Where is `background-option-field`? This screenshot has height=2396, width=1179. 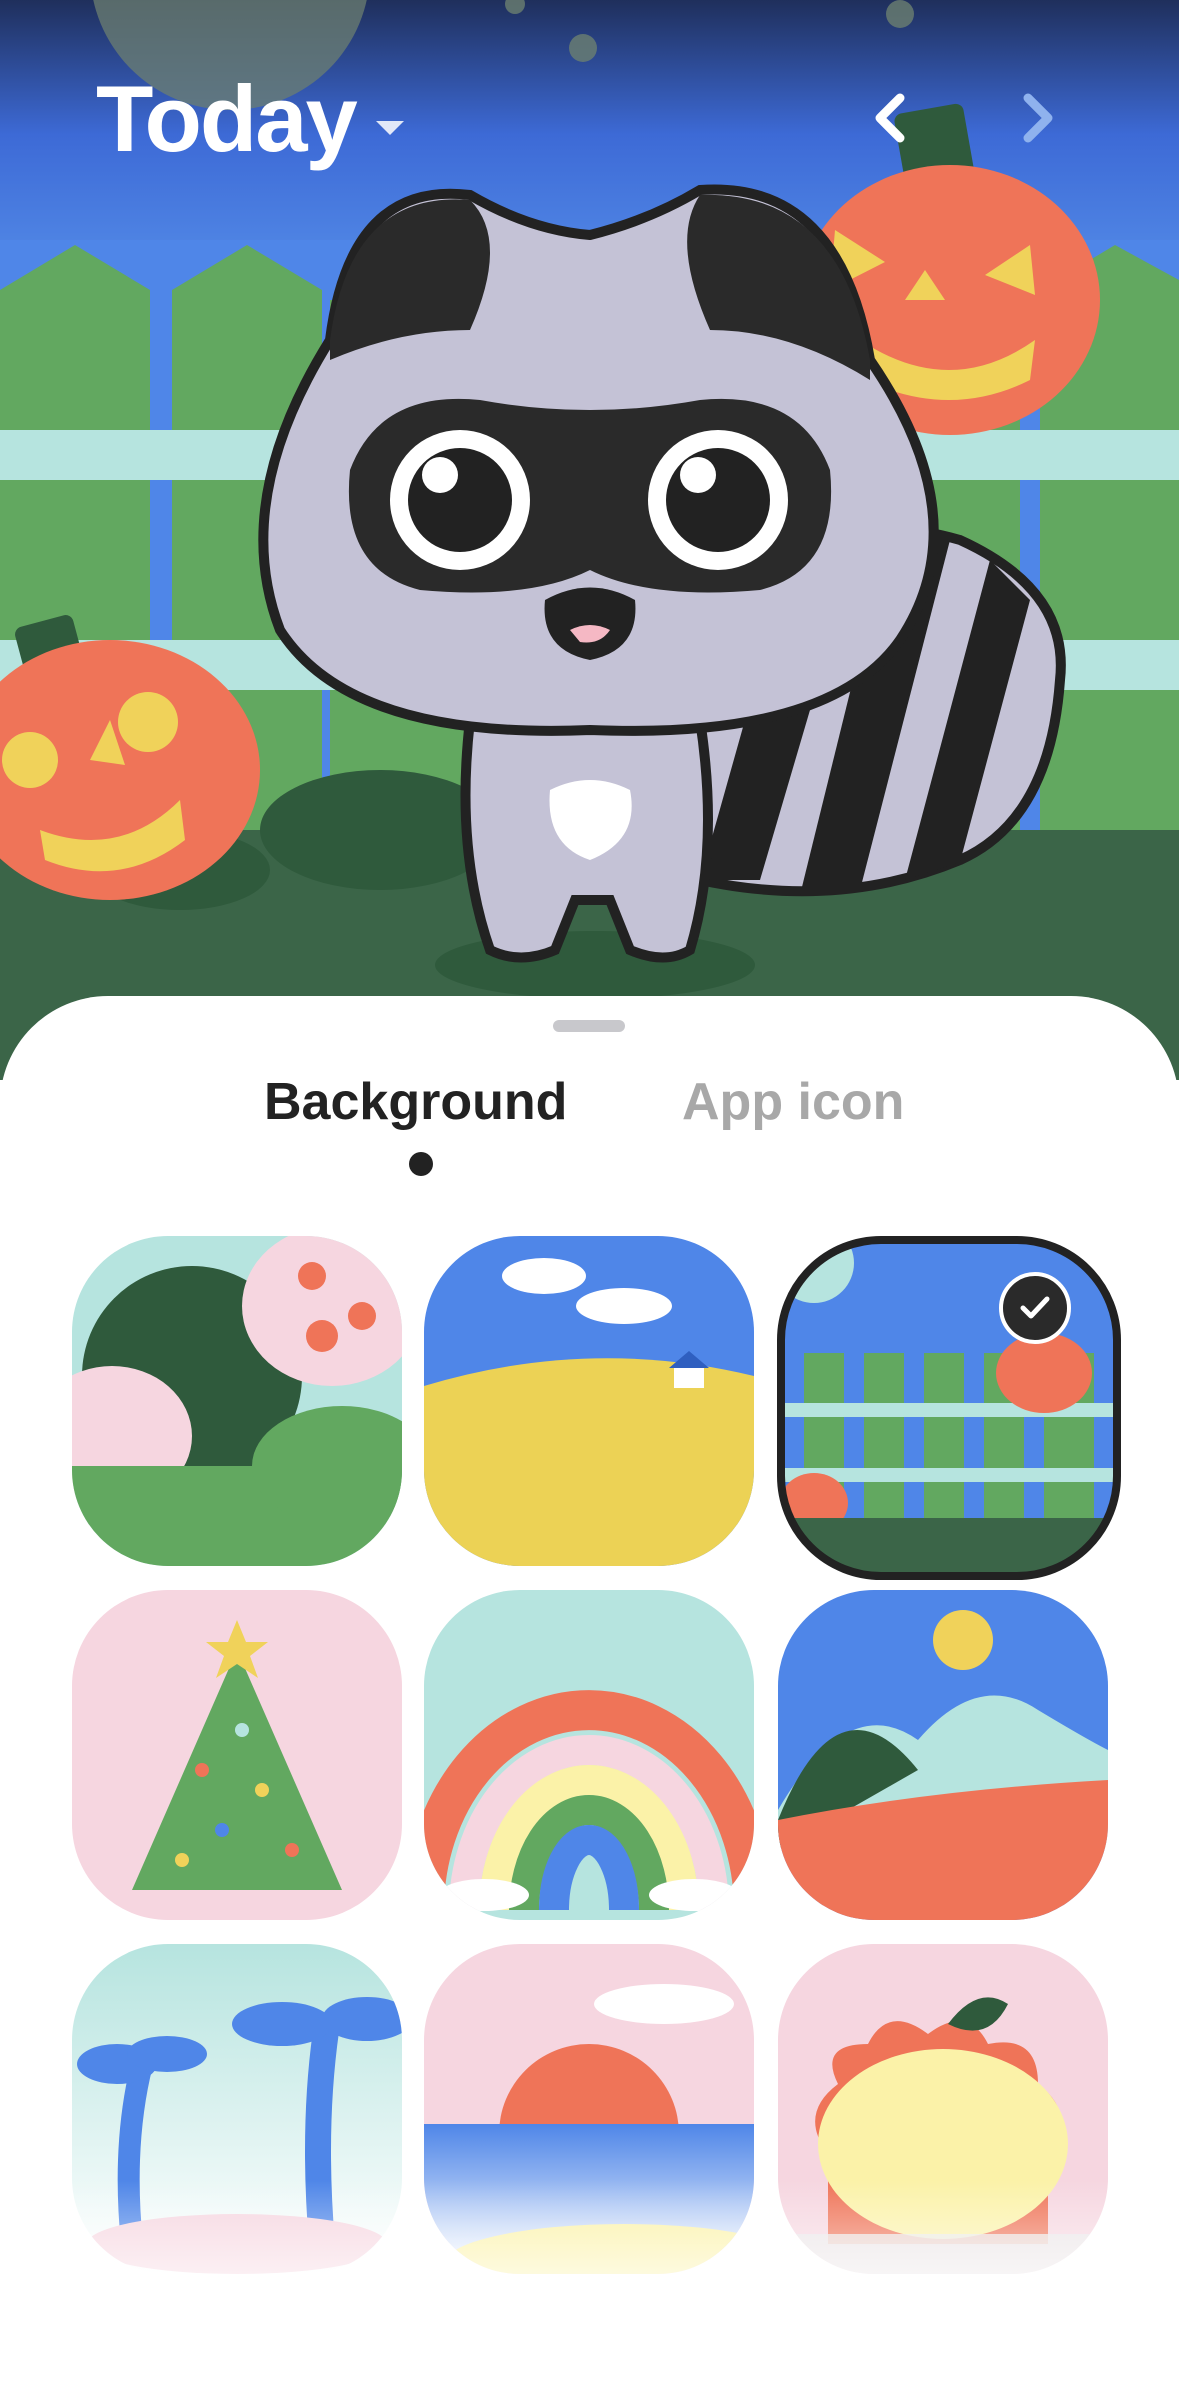
background-option-field is located at coordinates (589, 1401).